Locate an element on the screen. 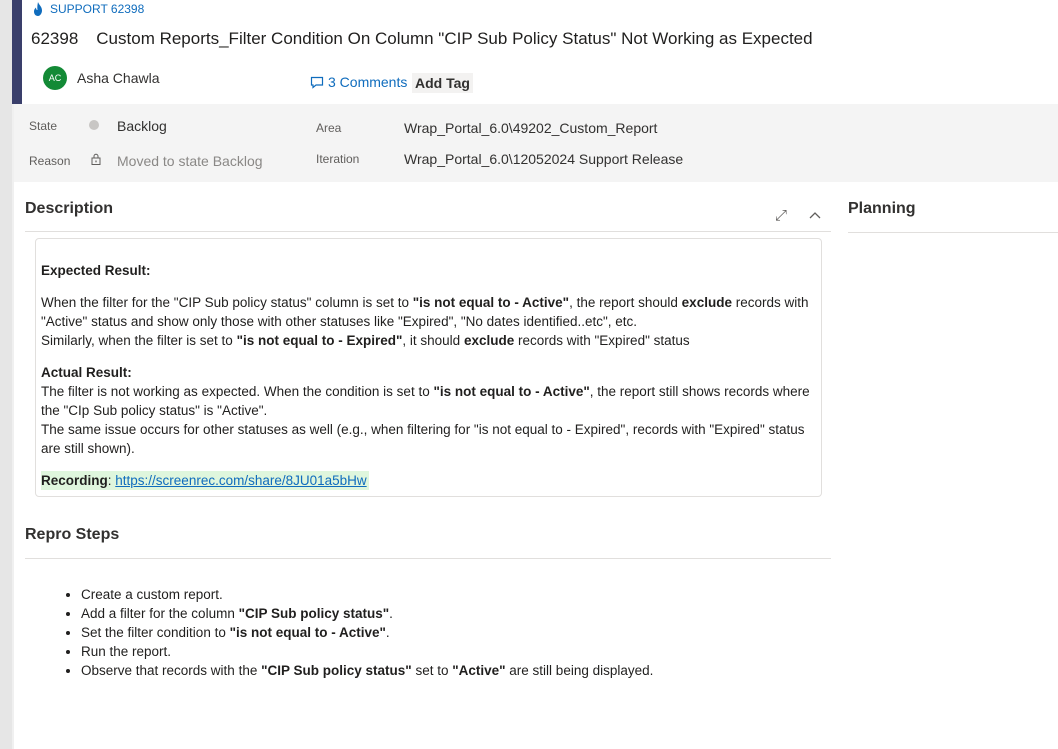 The image size is (1058, 749). work-item-type-label: SUPPORT 62398 is located at coordinates (97, 9).